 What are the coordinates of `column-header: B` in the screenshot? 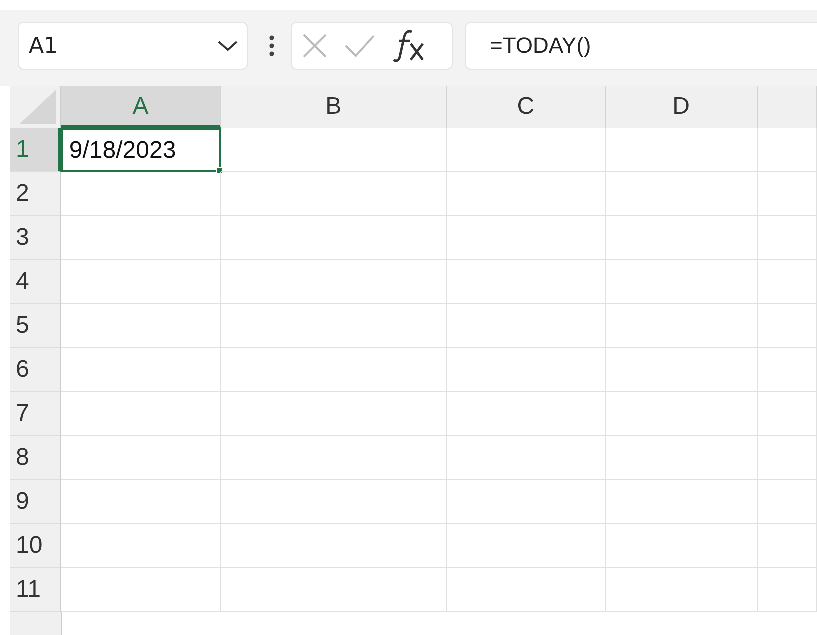 It's located at (334, 107).